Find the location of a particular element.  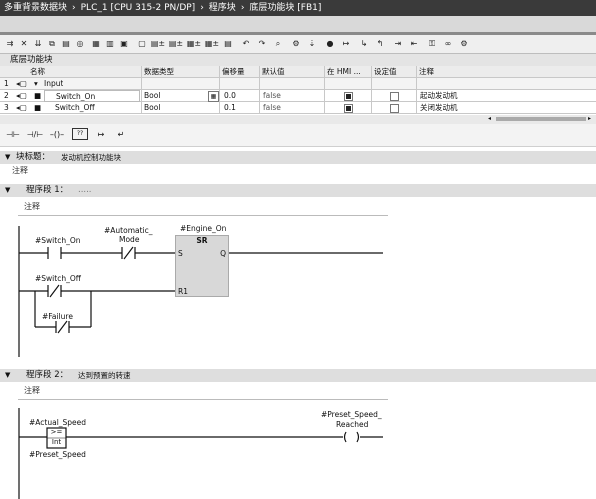

compare-operator: >= is located at coordinates (56, 432).